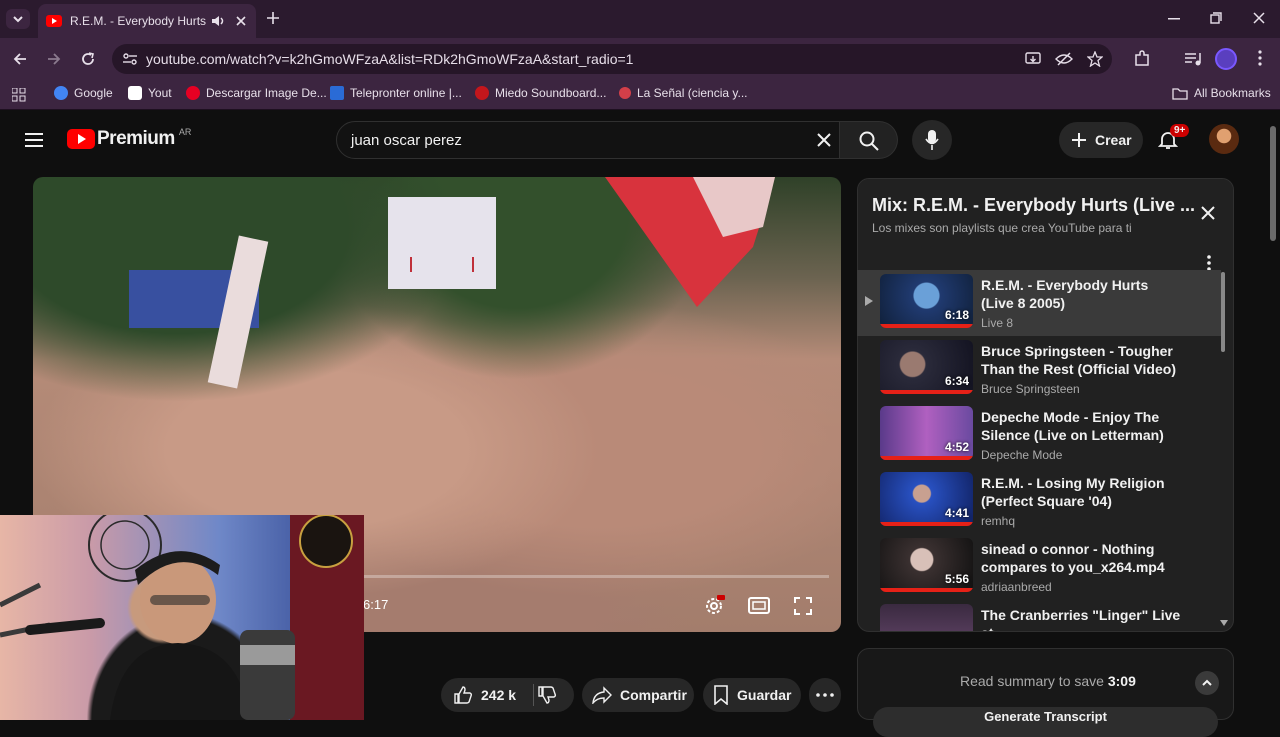 The image size is (1280, 737). What do you see at coordinates (150, 93) in the screenshot?
I see `bookmark-yout: Yout` at bounding box center [150, 93].